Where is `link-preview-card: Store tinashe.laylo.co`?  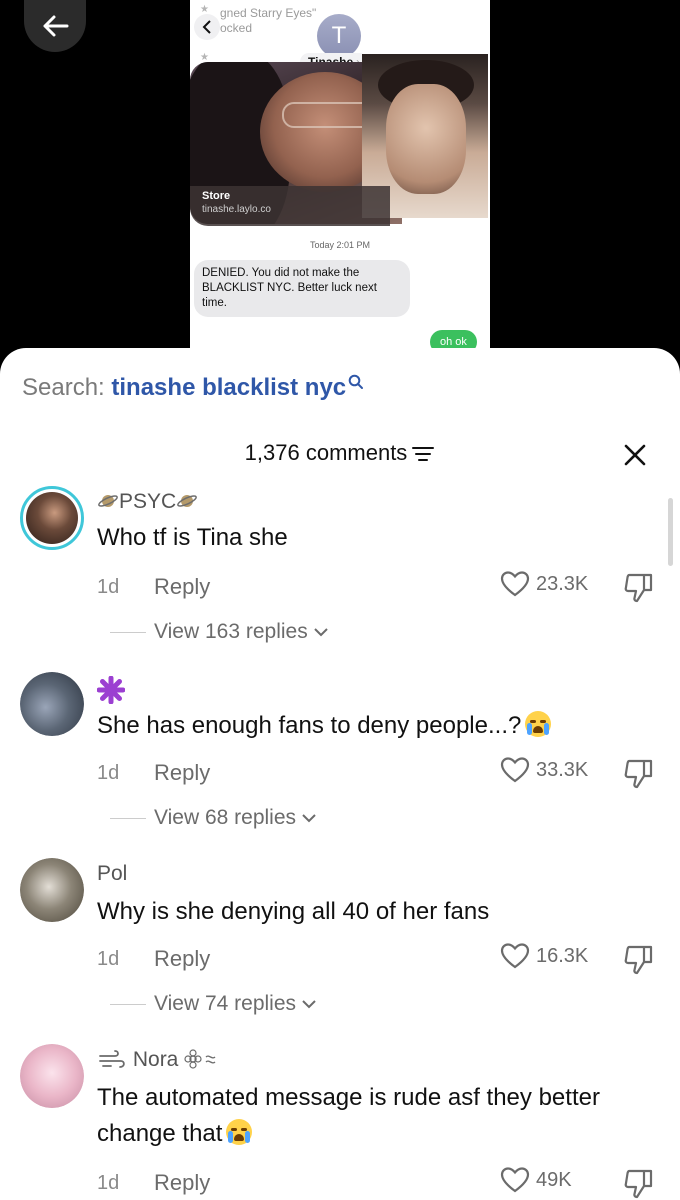 link-preview-card: Store tinashe.laylo.co is located at coordinates (339, 140).